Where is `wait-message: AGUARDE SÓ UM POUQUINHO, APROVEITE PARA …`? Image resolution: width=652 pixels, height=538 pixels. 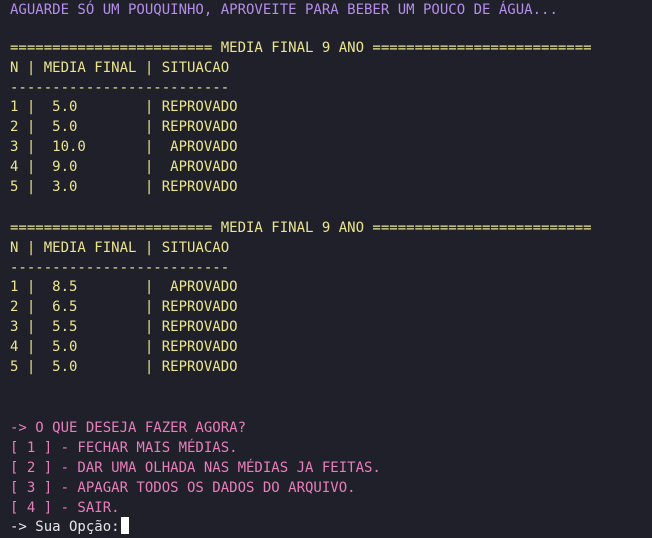 wait-message: AGUARDE SÓ UM POUQUINHO, APROVEITE PARA … is located at coordinates (284, 10).